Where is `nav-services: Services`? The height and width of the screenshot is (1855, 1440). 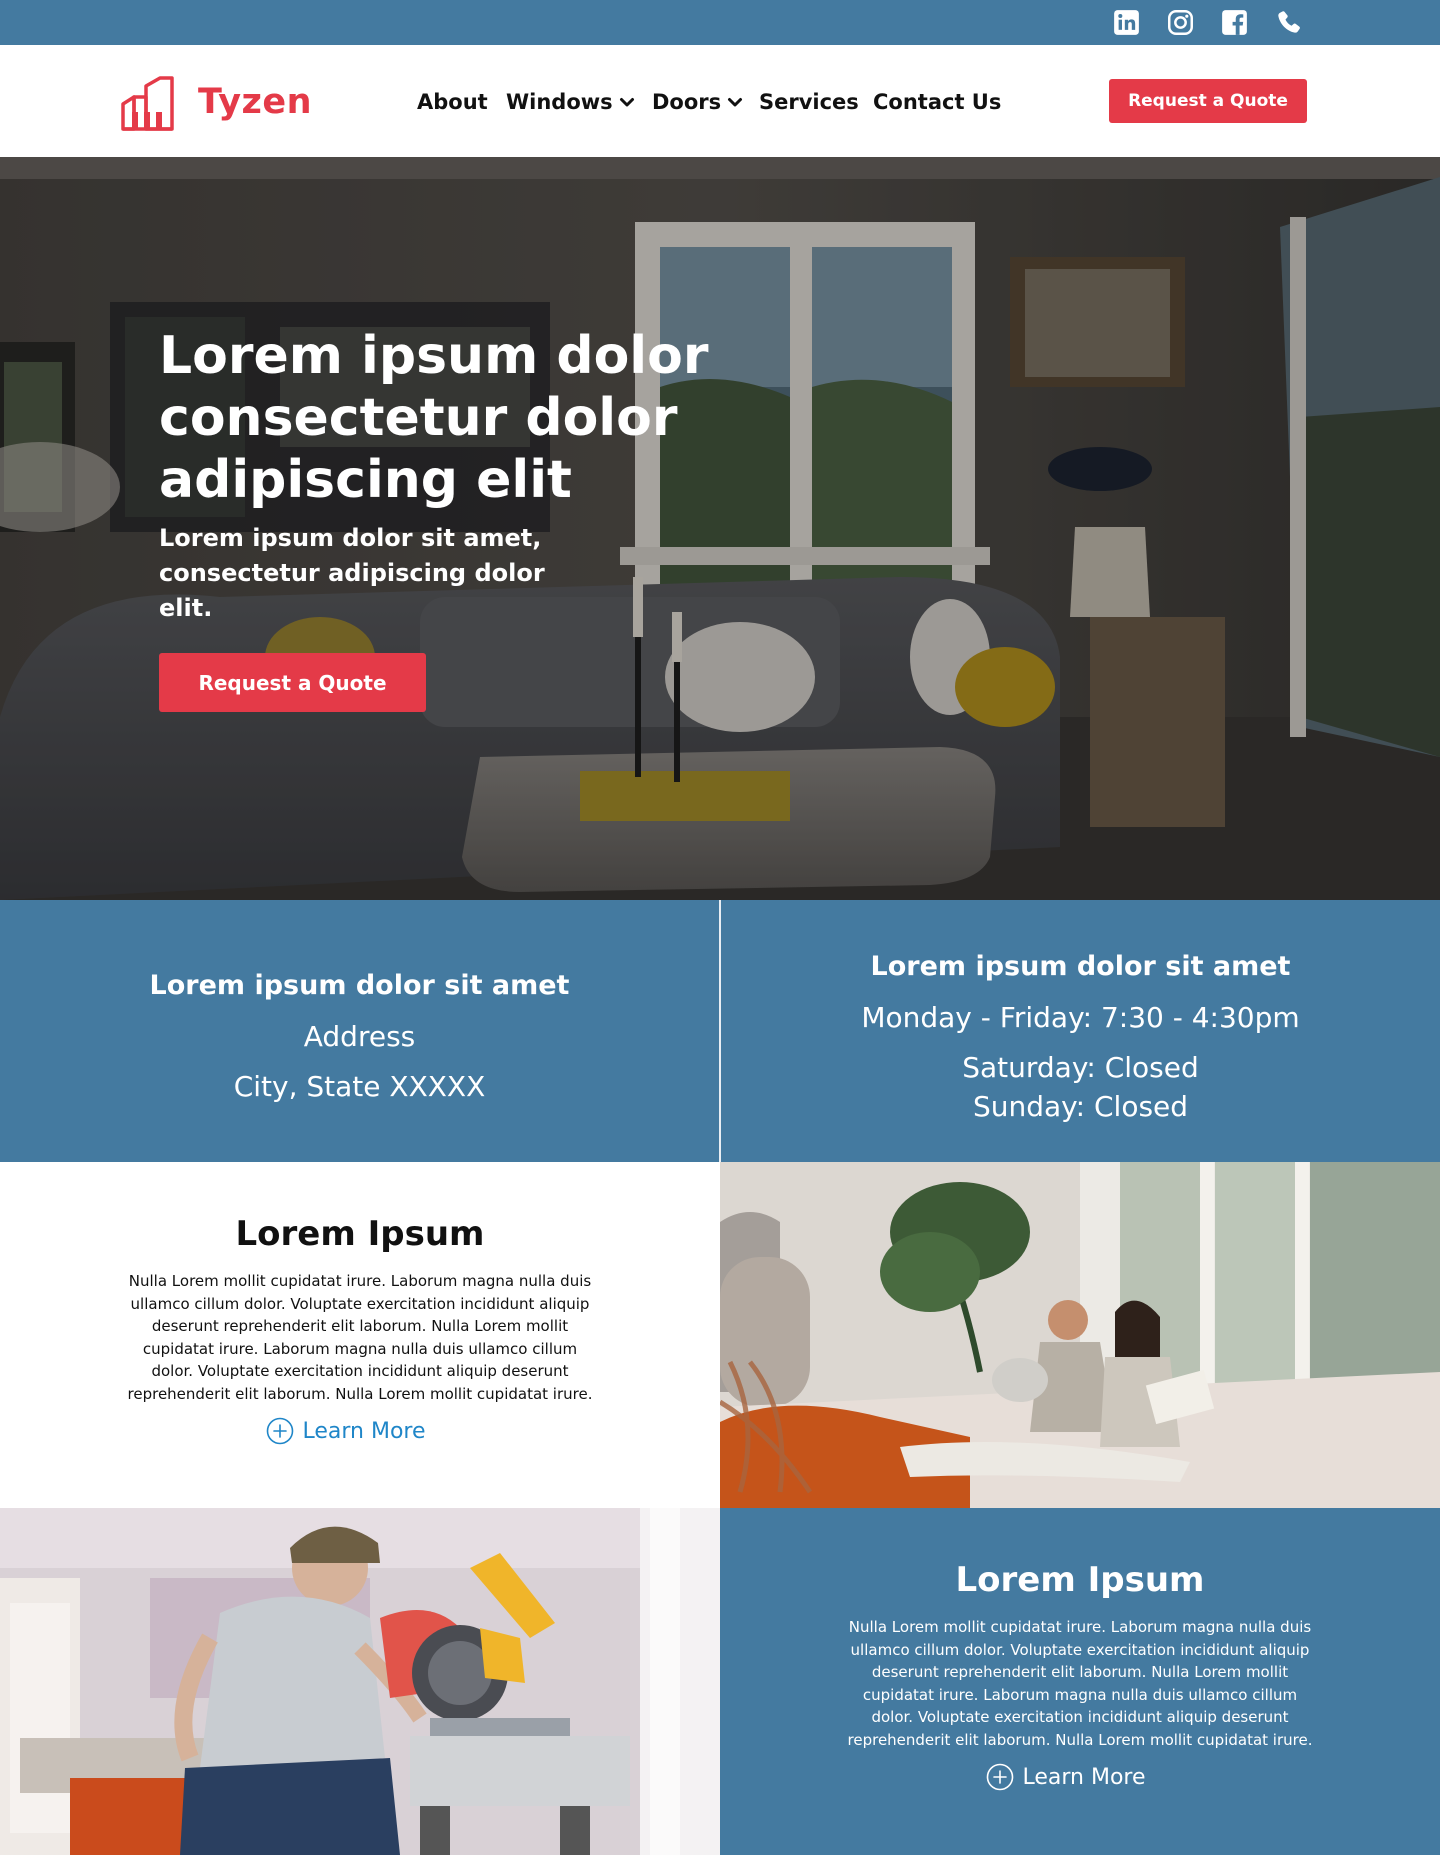
nav-services: Services is located at coordinates (809, 102).